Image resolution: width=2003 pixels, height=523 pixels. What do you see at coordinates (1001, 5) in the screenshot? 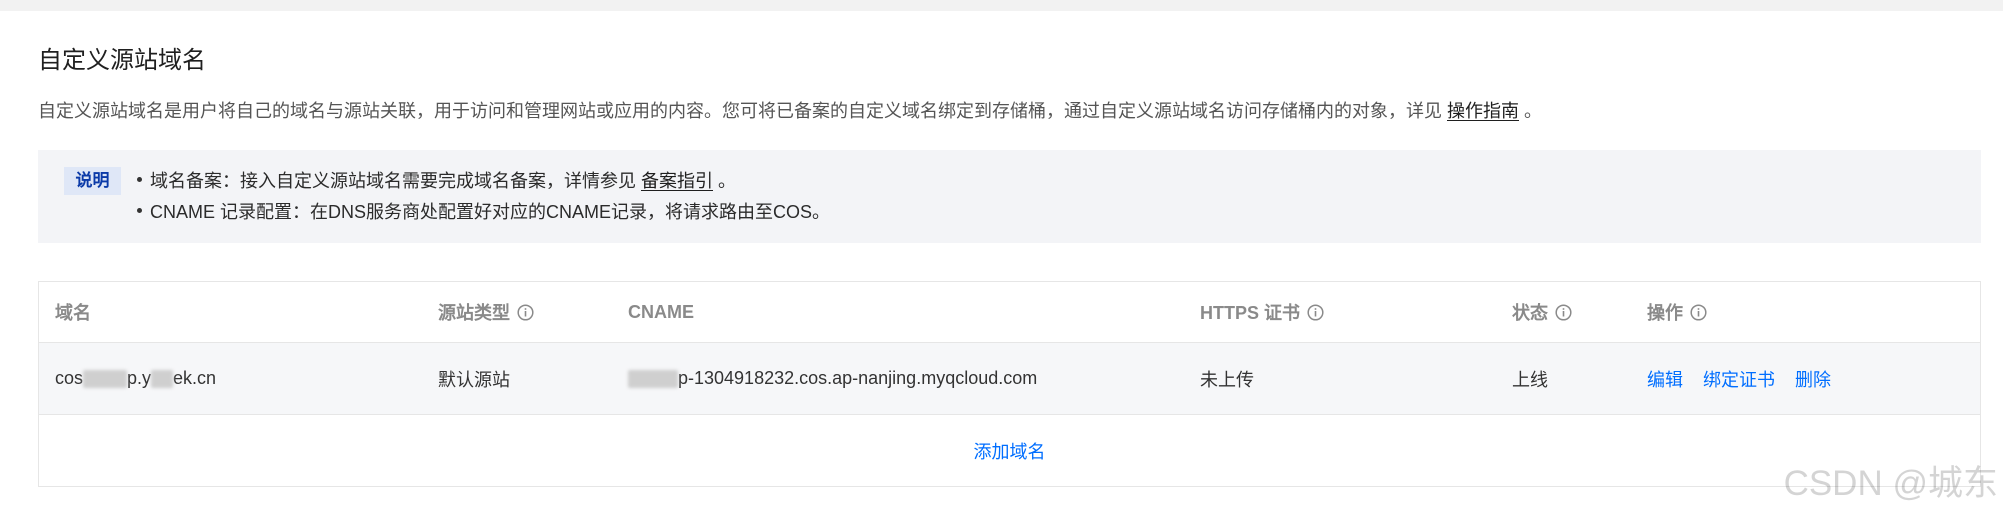
I see `top-bar` at bounding box center [1001, 5].